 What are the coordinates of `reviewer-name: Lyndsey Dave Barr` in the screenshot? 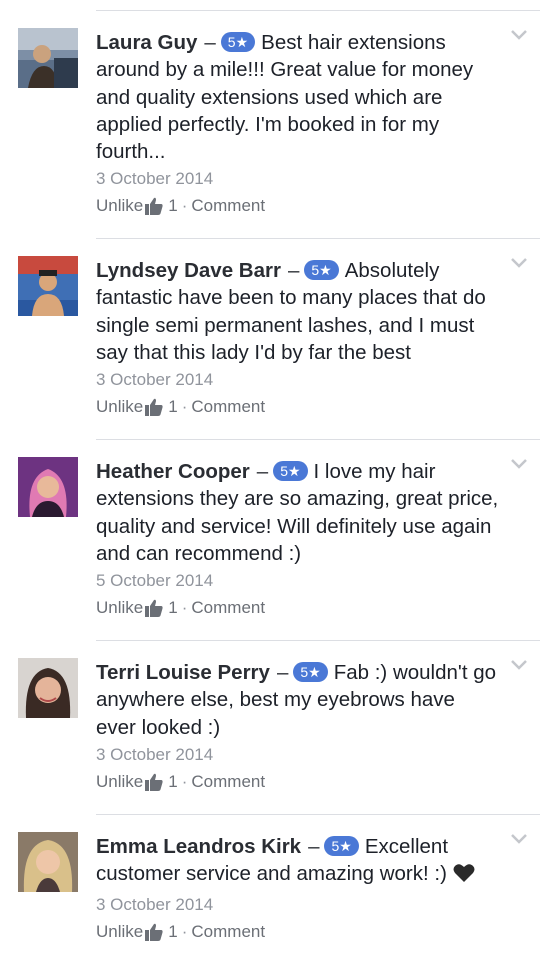 It's located at (188, 270).